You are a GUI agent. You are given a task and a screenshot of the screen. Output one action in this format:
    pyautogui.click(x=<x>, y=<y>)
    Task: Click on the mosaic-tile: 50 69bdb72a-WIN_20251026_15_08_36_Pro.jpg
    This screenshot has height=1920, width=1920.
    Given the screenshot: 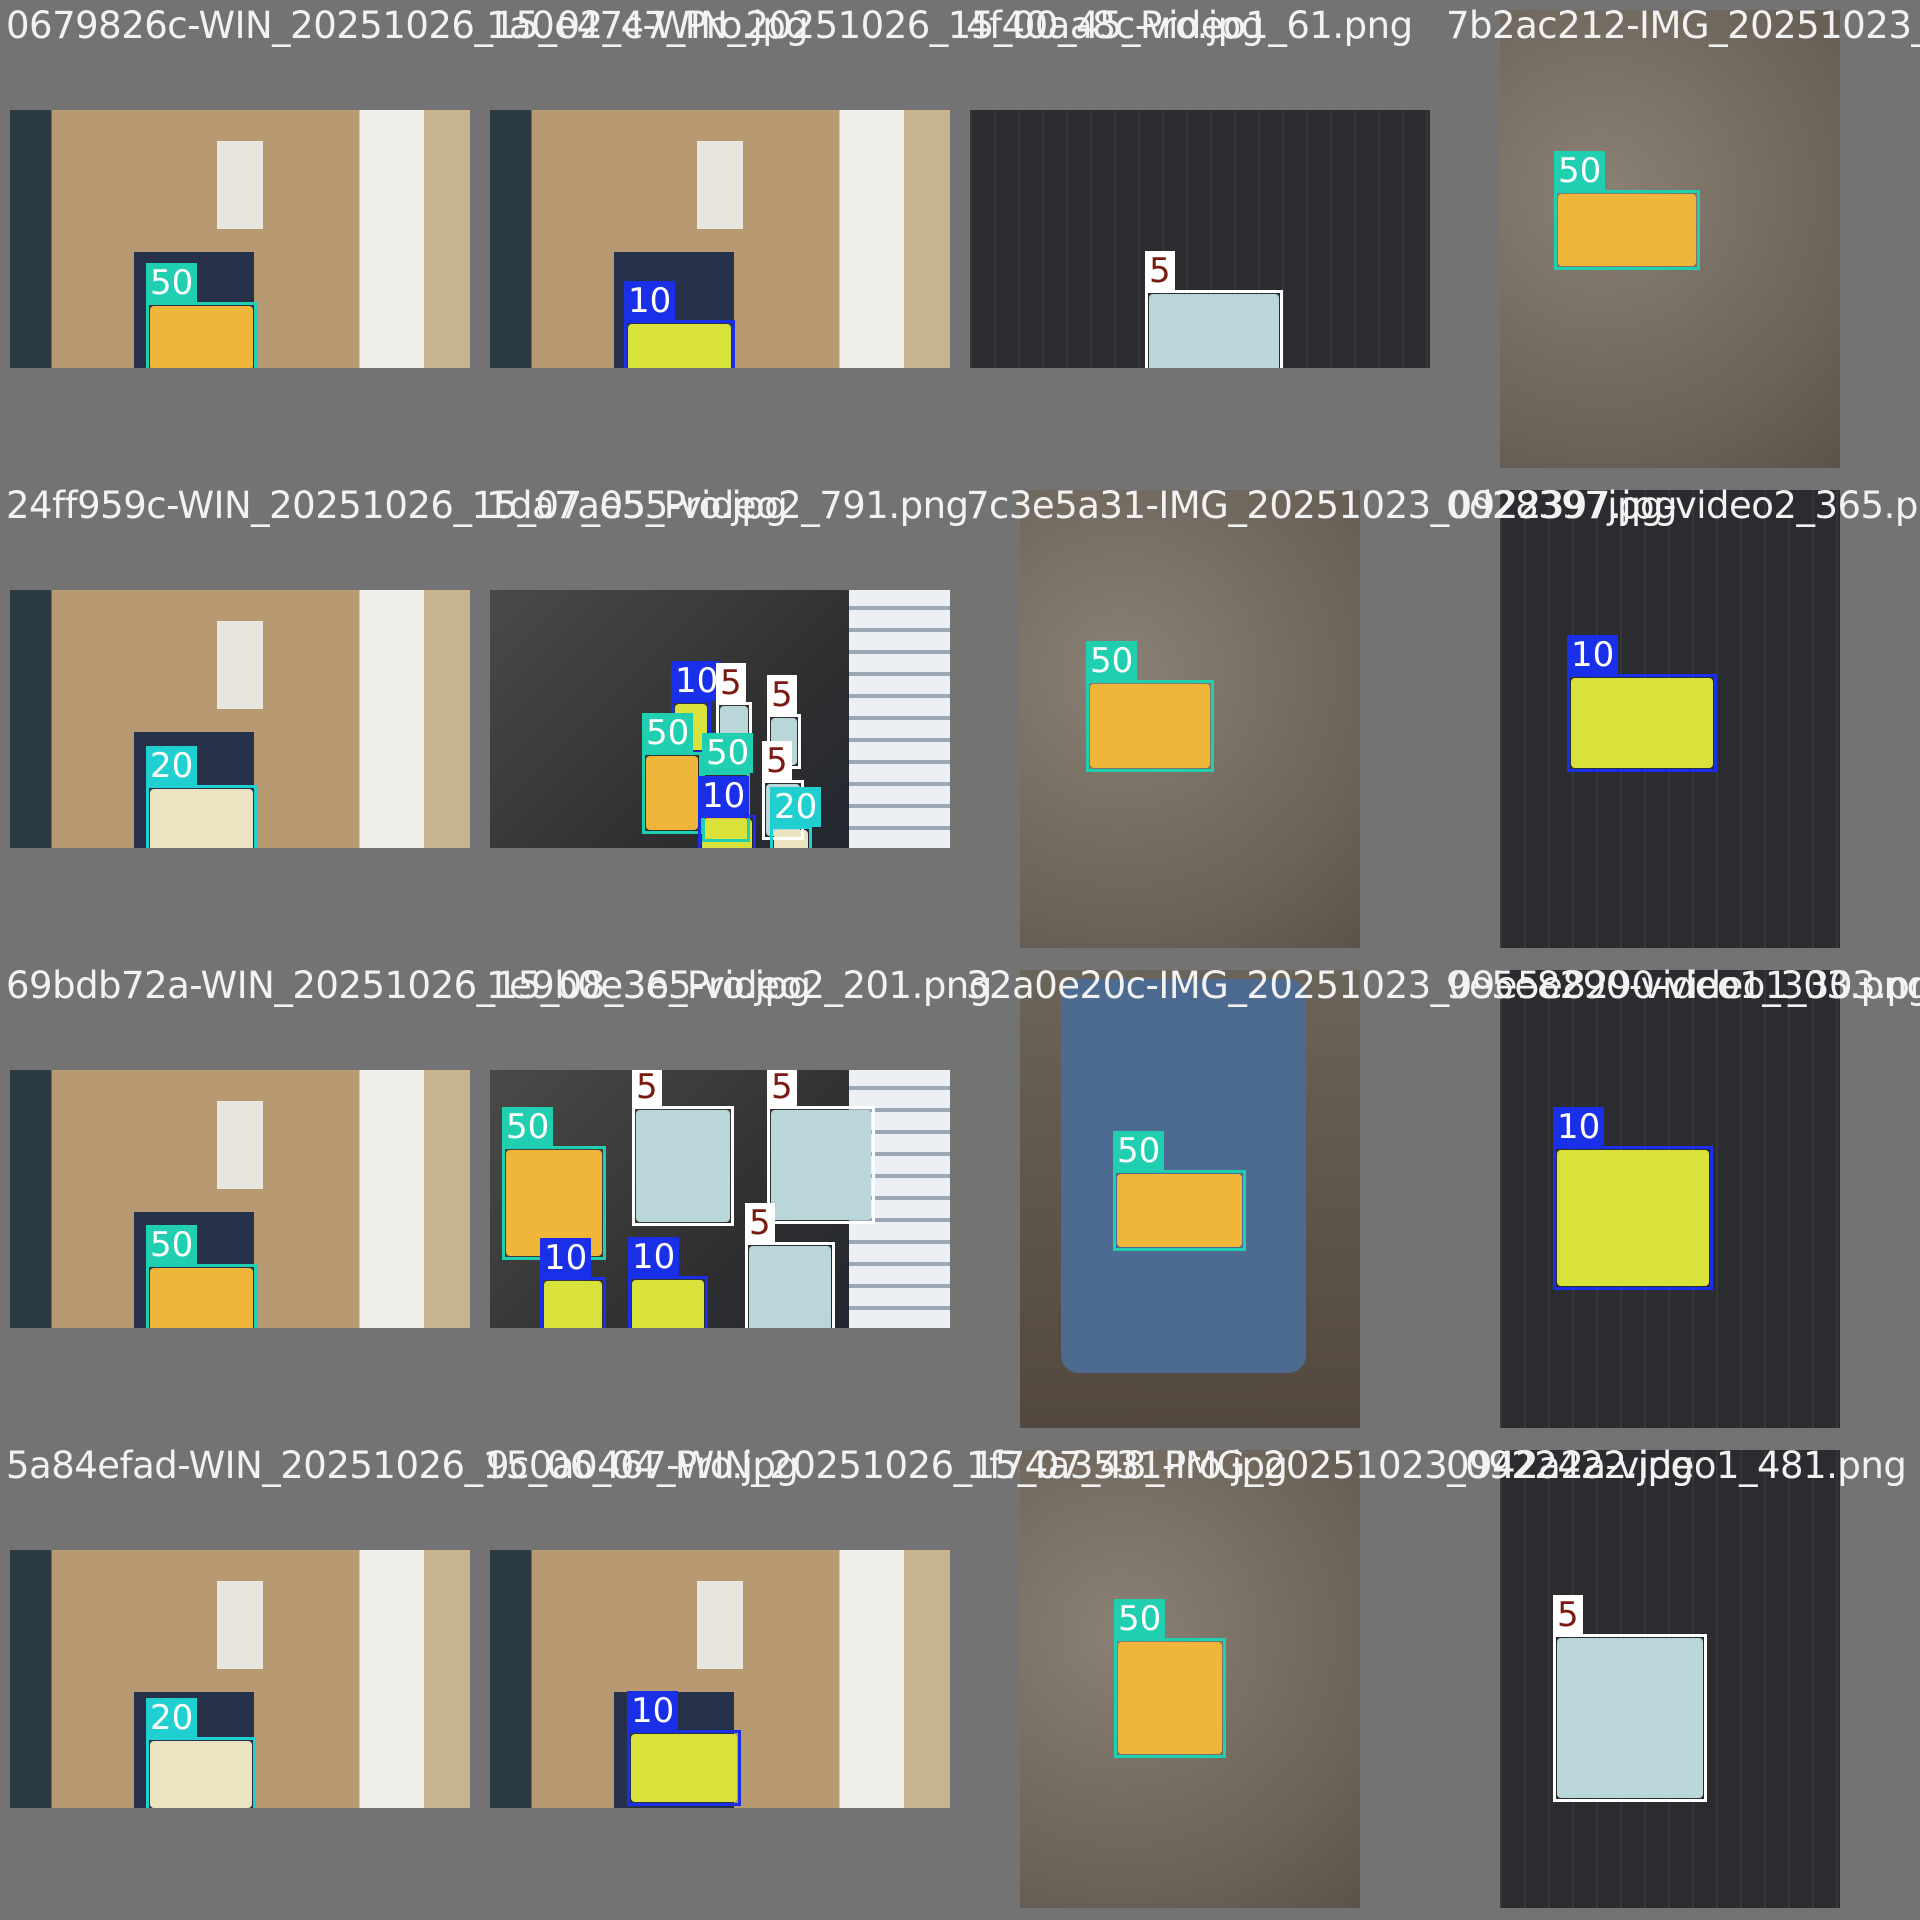 What is the action you would take?
    pyautogui.click(x=405, y=1199)
    